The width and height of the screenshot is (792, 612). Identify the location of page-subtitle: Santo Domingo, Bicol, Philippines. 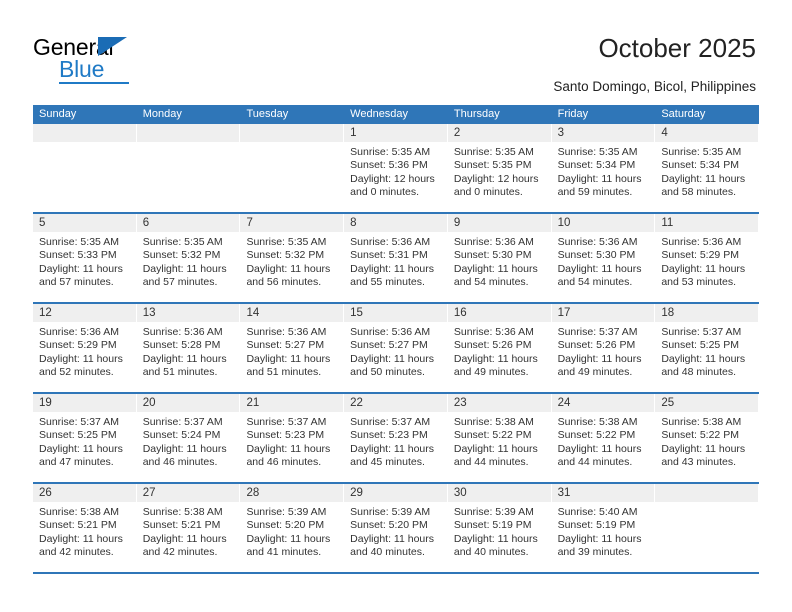
(654, 86).